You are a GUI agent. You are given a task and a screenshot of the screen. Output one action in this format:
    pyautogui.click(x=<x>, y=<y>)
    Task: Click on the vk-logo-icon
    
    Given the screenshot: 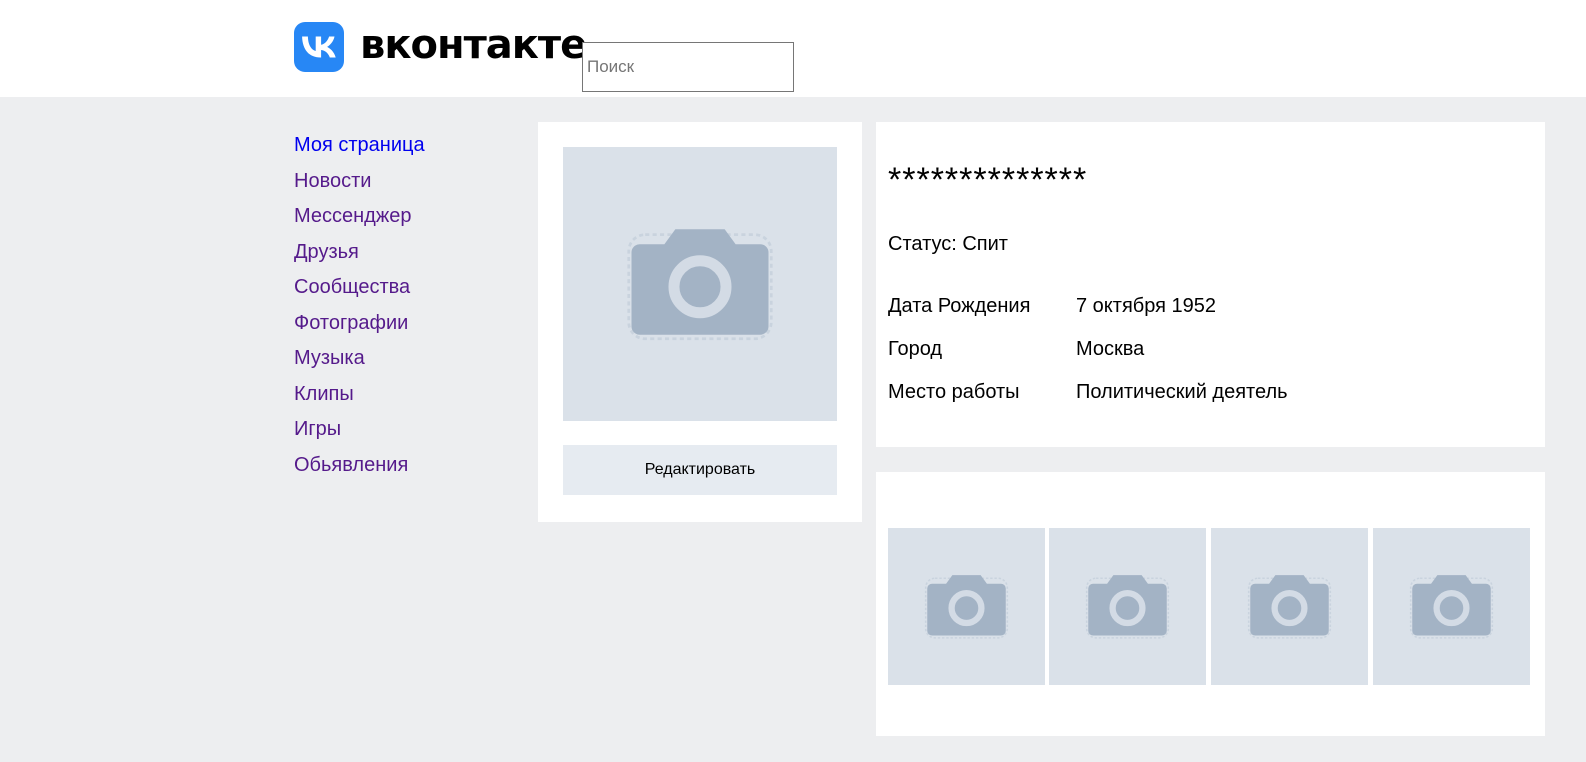 What is the action you would take?
    pyautogui.click(x=319, y=47)
    